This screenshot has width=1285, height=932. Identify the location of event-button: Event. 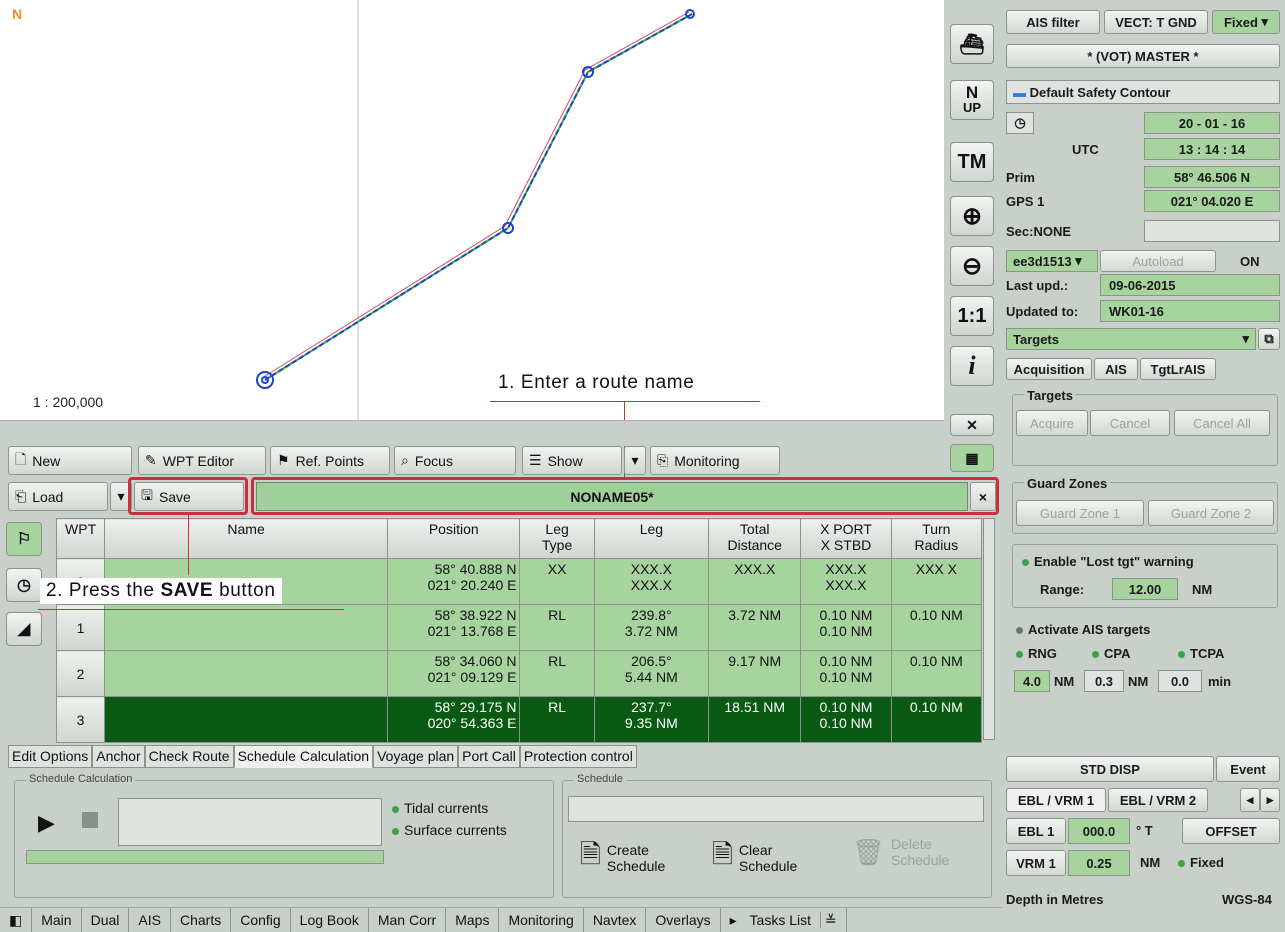
(1248, 769).